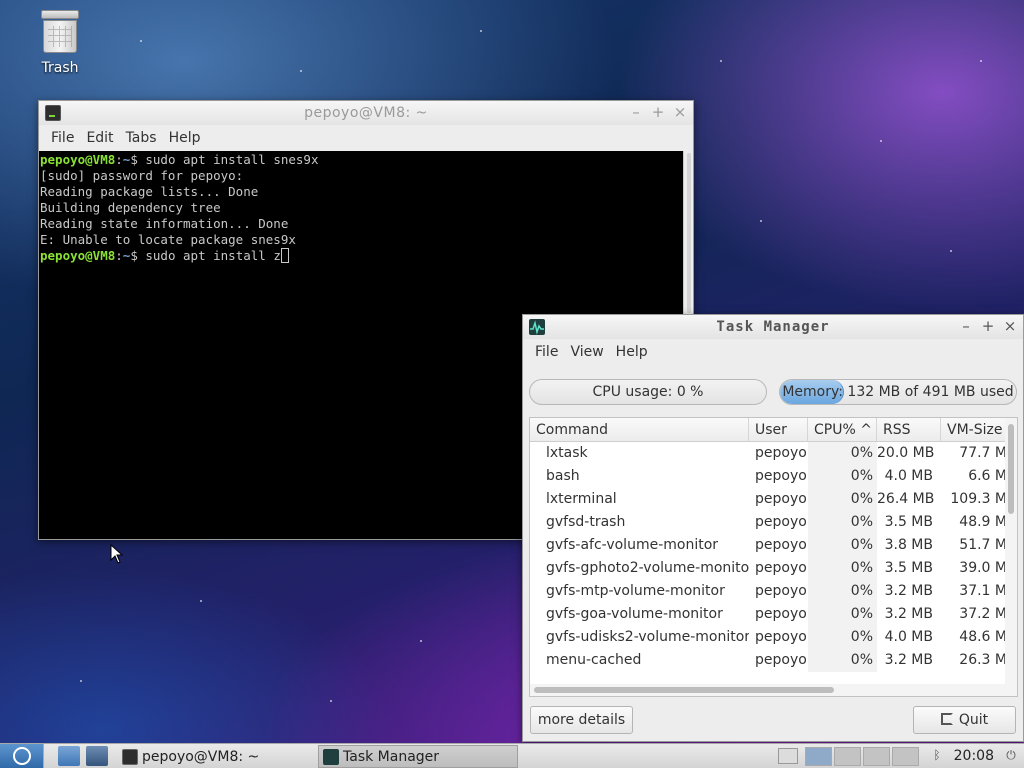 This screenshot has height=768, width=1024. I want to click on terminal-line: Reading state information... Done, so click(164, 223).